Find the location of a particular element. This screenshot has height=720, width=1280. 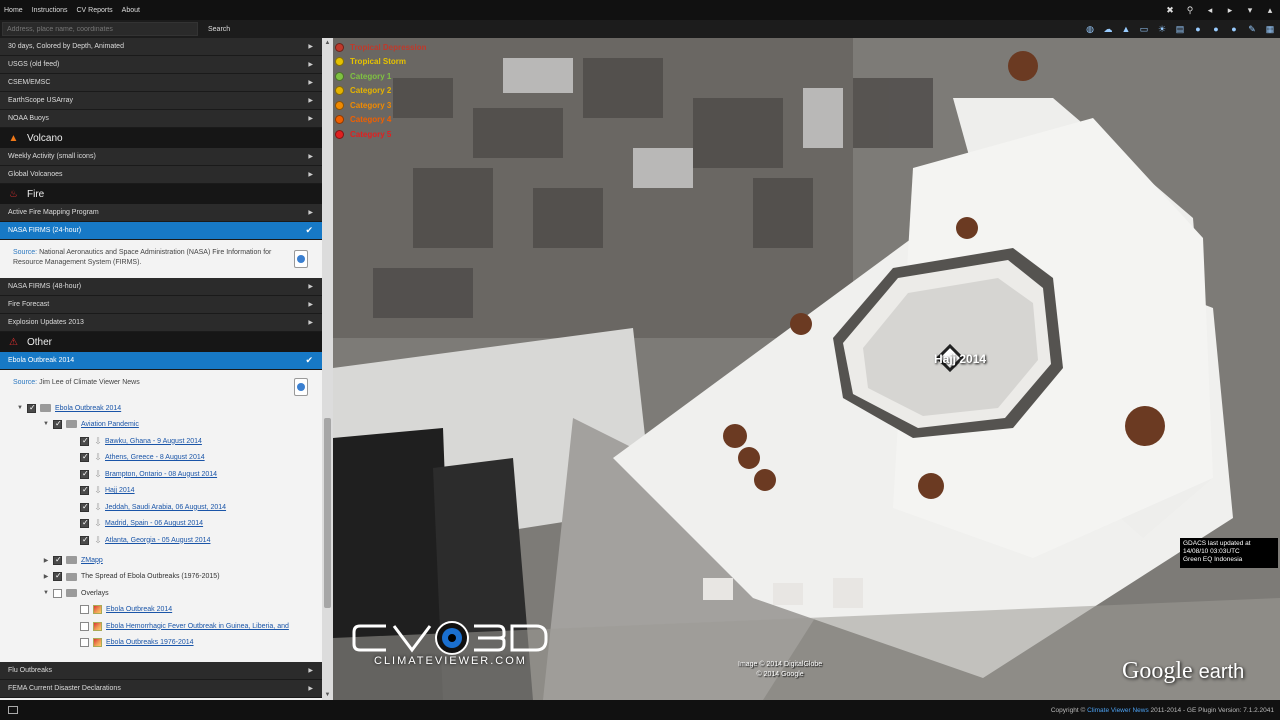

placemark-arrow-icon: ⇩ is located at coordinates (98, 440).